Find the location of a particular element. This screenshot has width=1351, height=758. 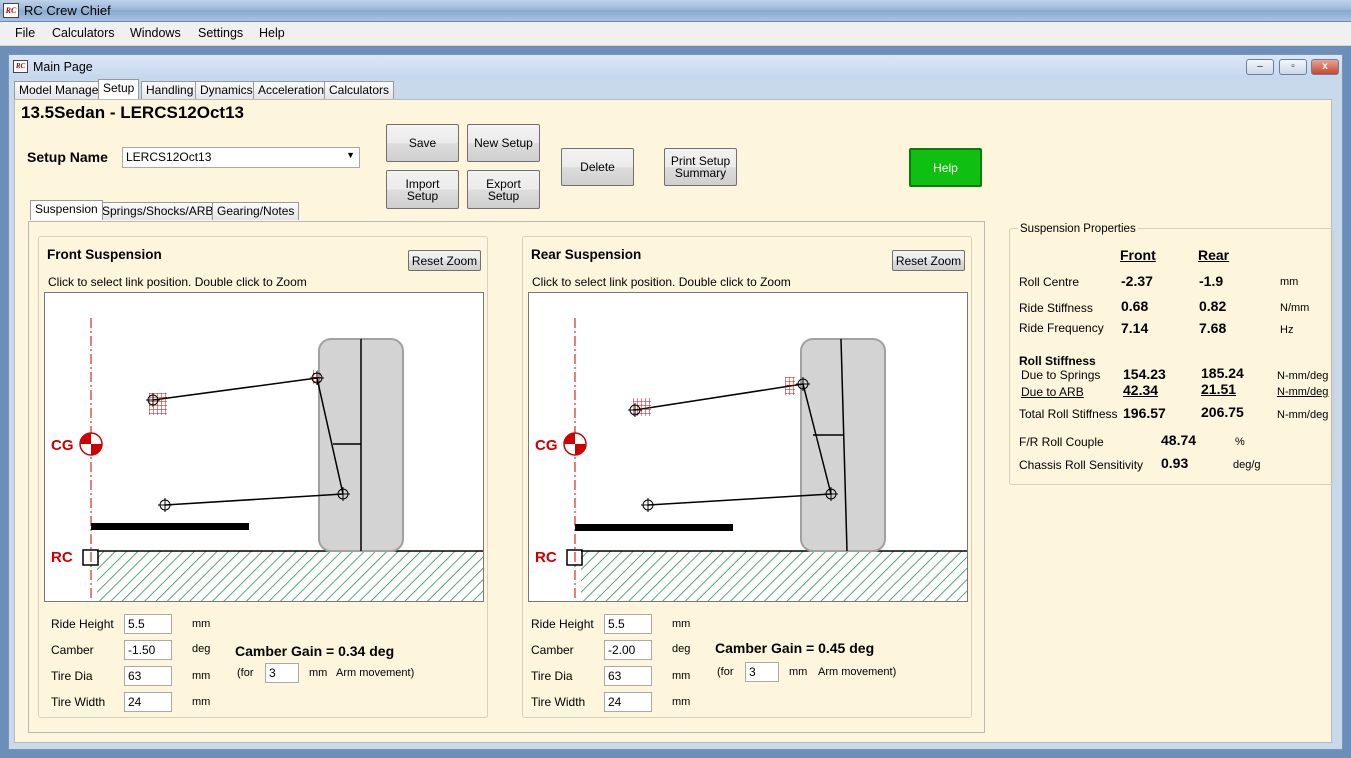

roll-sensitivity-value: 0.93 is located at coordinates (1175, 463).